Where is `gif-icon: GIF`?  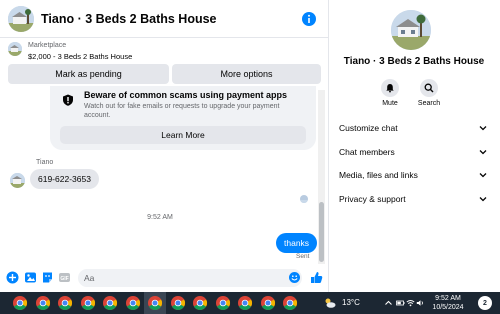
gif-icon: GIF is located at coordinates (64, 277).